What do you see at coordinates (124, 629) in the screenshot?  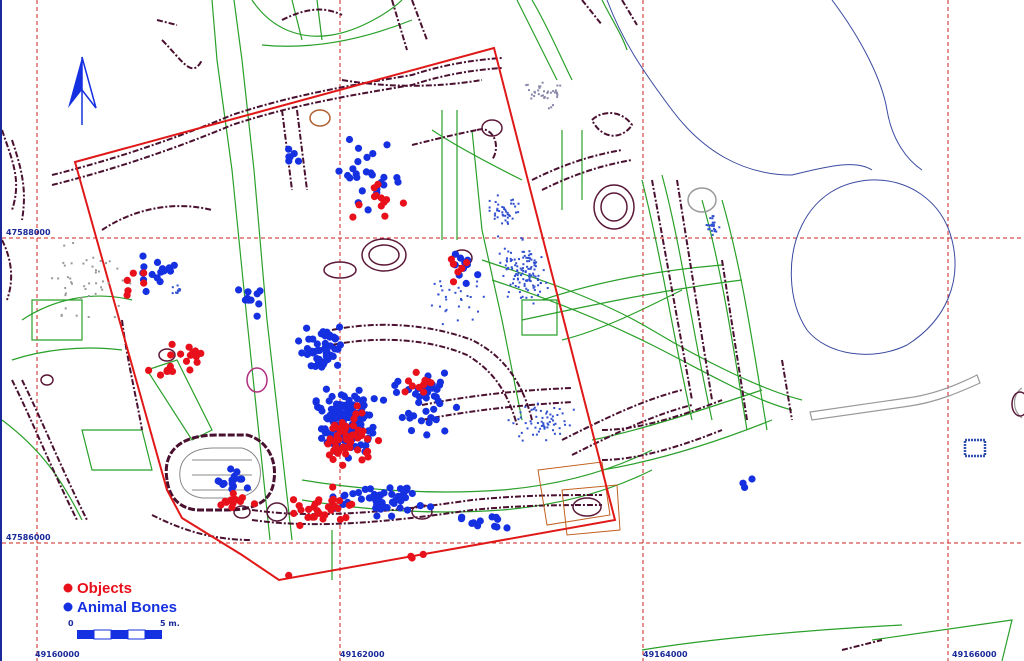 I see `scale-bar: 0 5 m.` at bounding box center [124, 629].